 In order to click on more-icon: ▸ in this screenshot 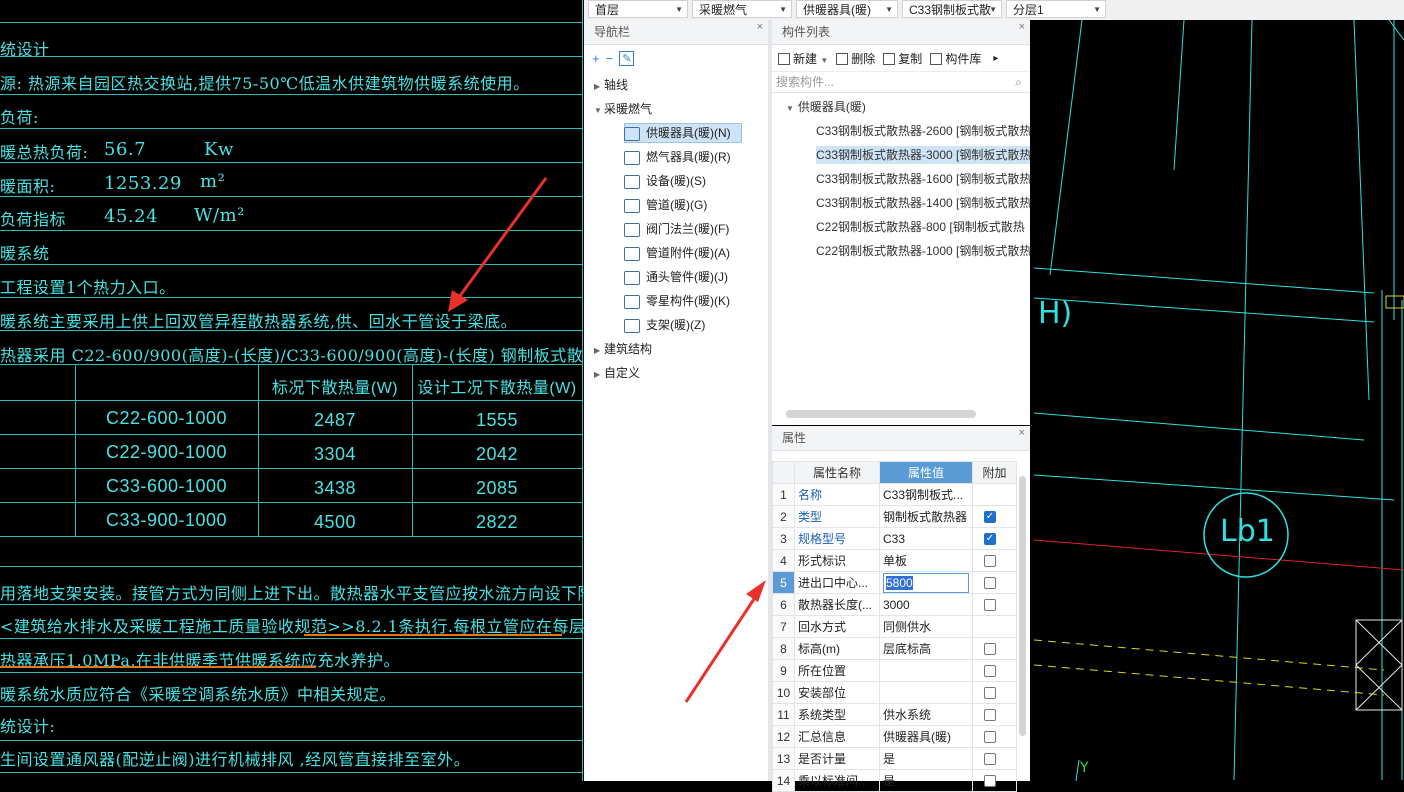, I will do `click(995, 58)`.